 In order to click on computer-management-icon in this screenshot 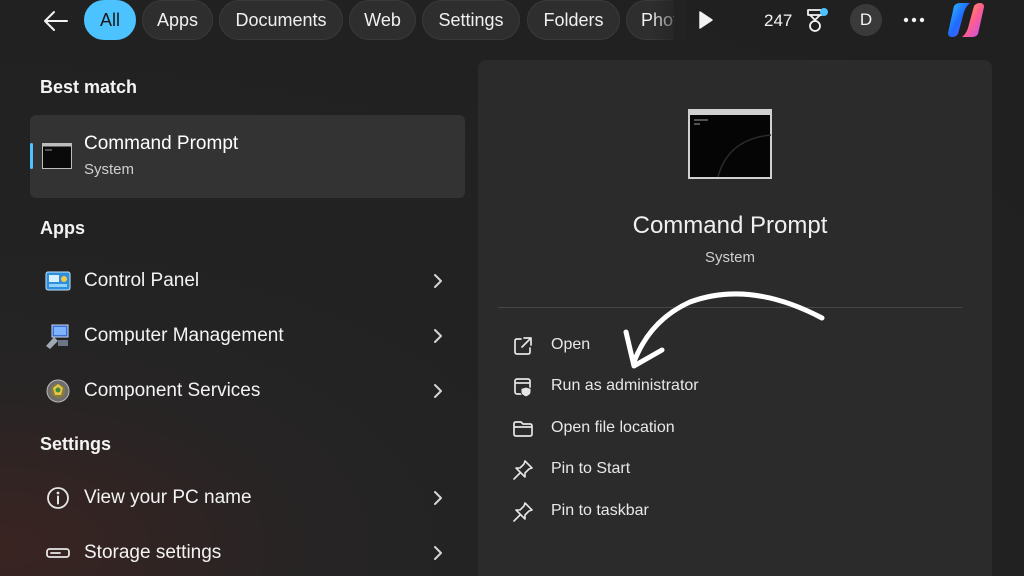, I will do `click(57, 336)`.